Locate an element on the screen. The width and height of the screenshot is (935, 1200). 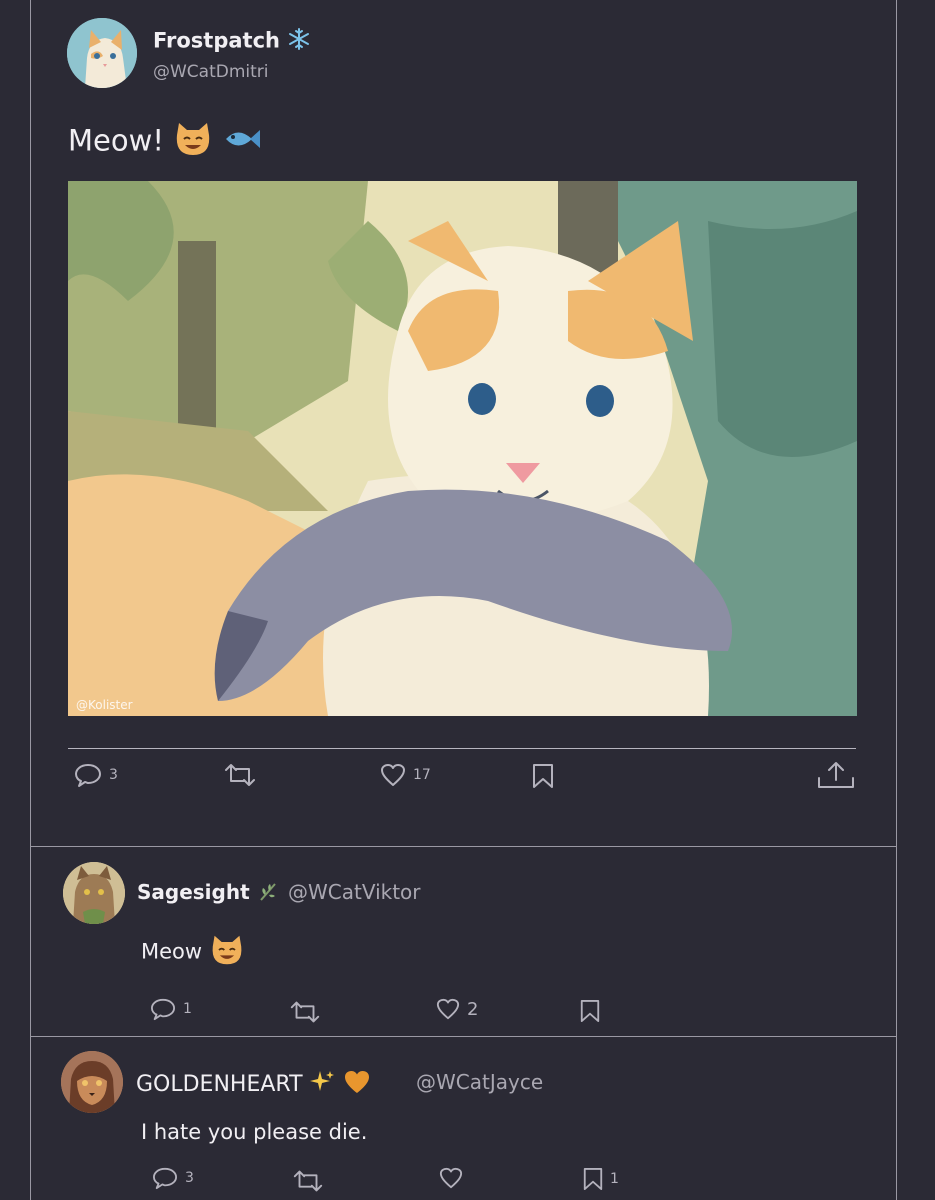
bookmark-button: 1 is located at coordinates (600, 1179).